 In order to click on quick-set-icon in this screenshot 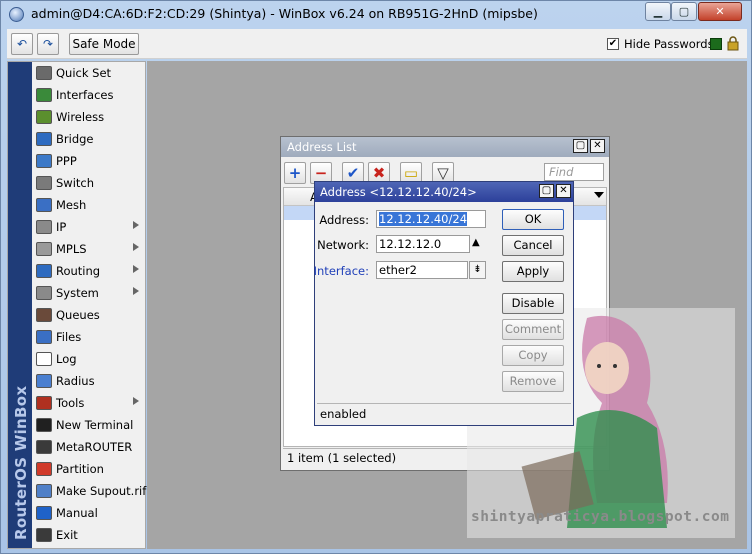, I will do `click(44, 73)`.